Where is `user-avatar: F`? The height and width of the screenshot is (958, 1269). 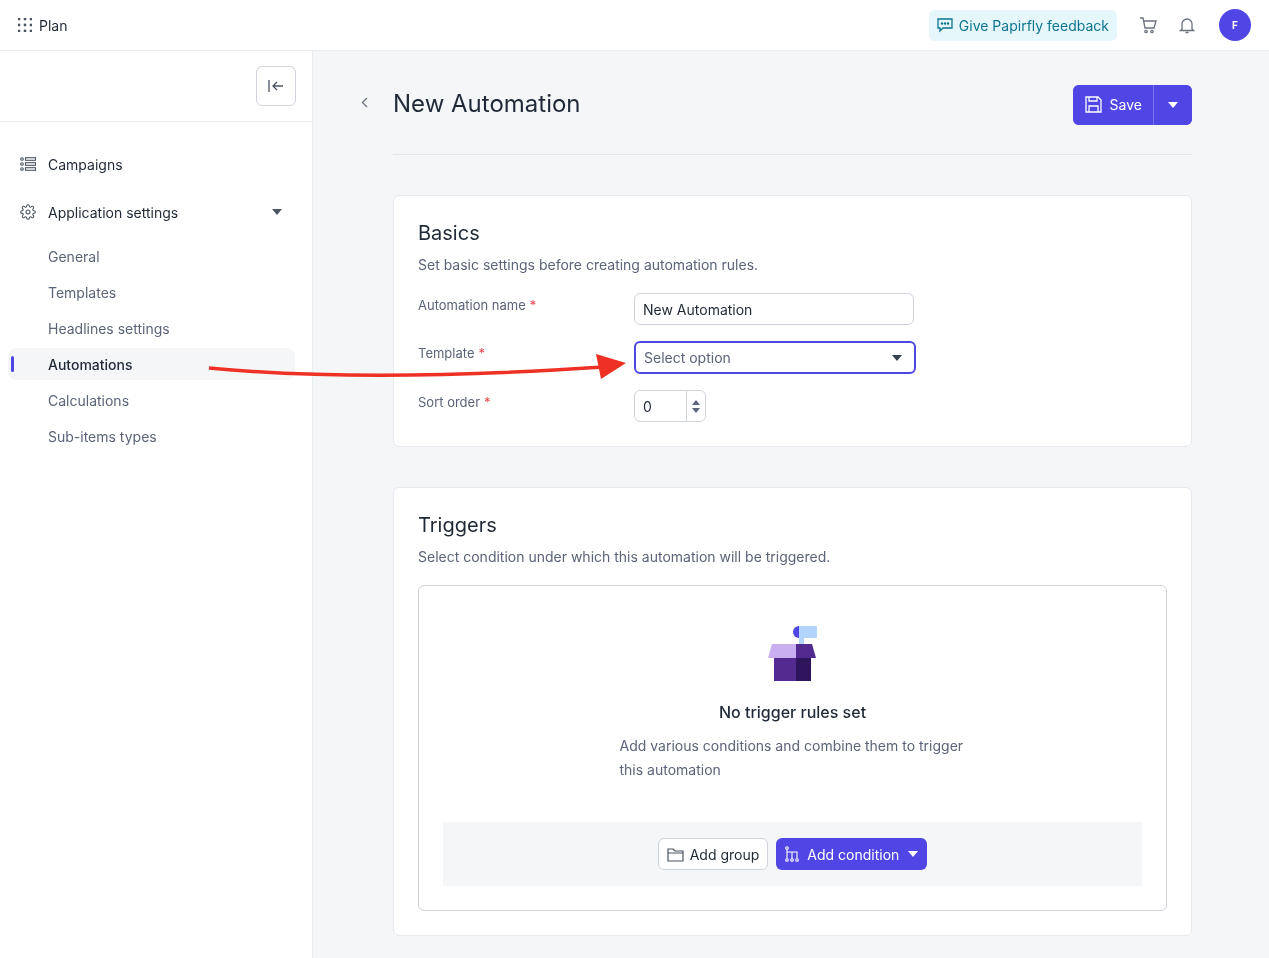
user-avatar: F is located at coordinates (1235, 25).